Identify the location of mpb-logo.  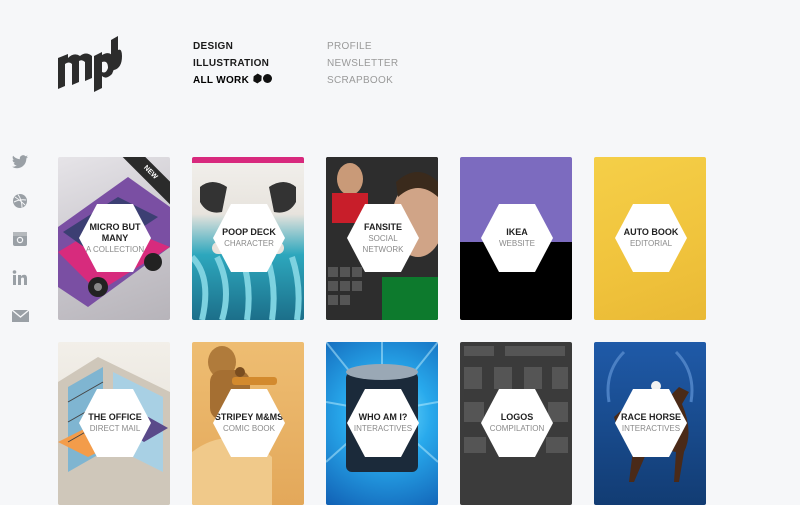
(89, 64).